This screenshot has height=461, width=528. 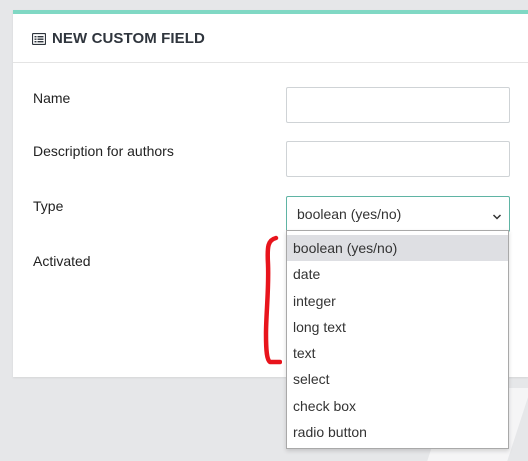 I want to click on panel-title: NEW CUSTOM FIELD, so click(x=128, y=38).